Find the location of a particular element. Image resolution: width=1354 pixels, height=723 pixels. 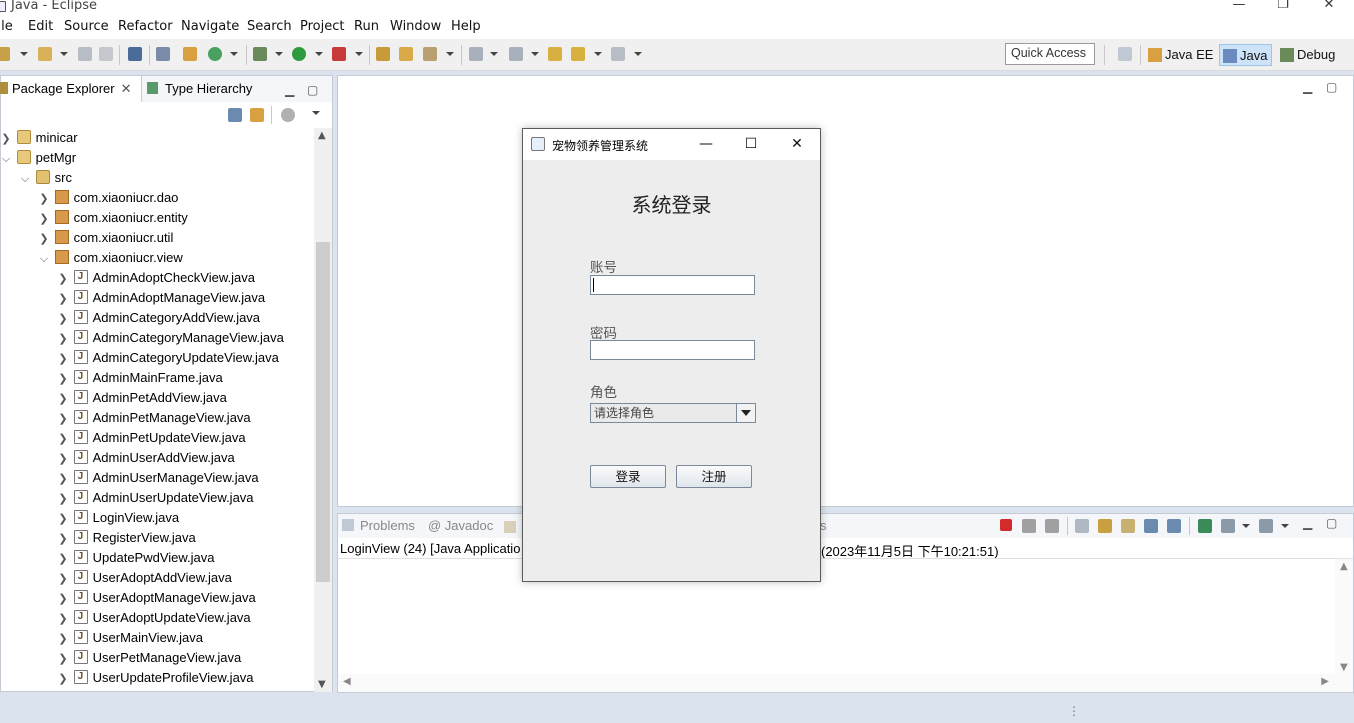

link-with-editor-icon is located at coordinates (257, 115).